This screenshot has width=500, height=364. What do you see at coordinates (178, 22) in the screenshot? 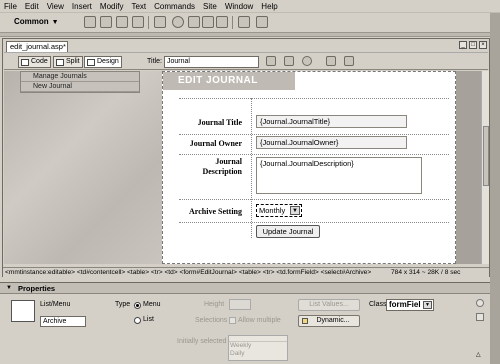
I see `image-icon` at bounding box center [178, 22].